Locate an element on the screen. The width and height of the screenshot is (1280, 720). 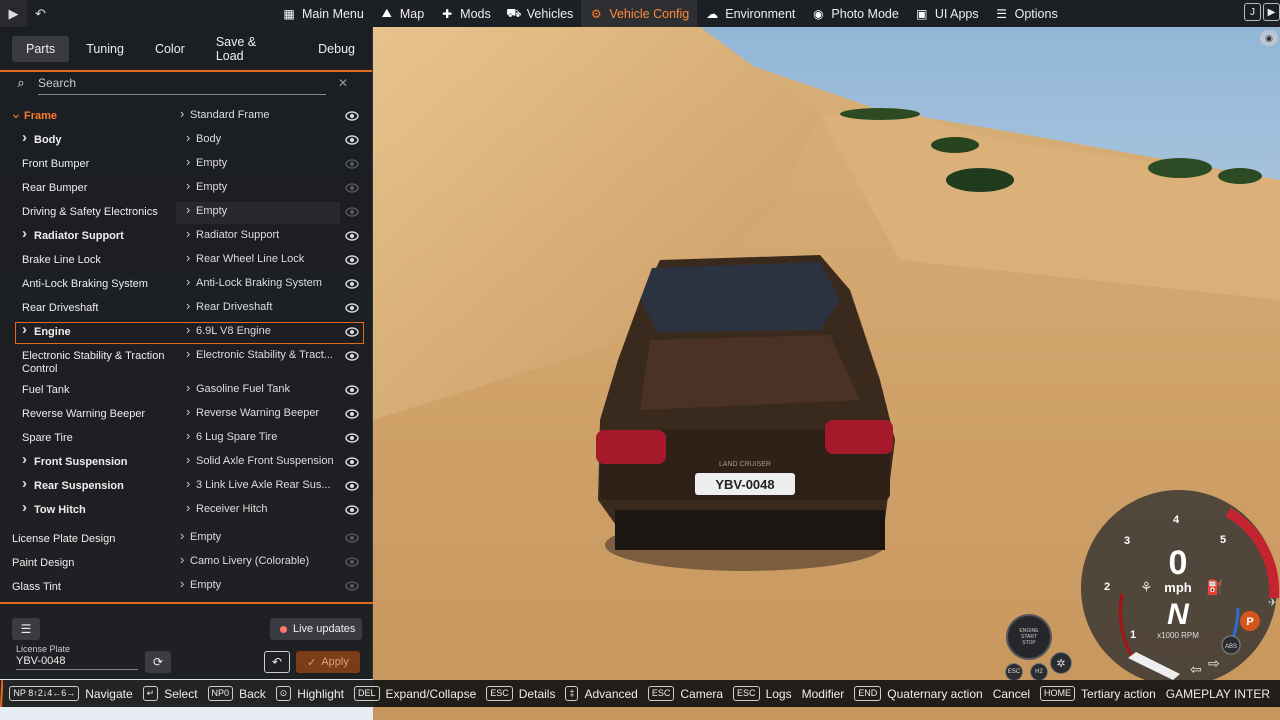
menu-label: Options is located at coordinates (1036, 13).